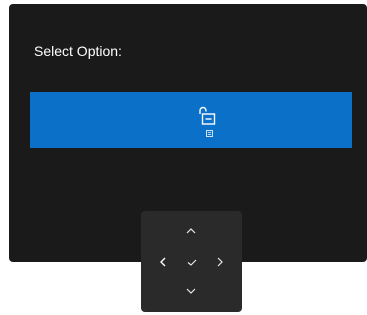 The image size is (367, 315). I want to click on unlock-icon, so click(207, 116).